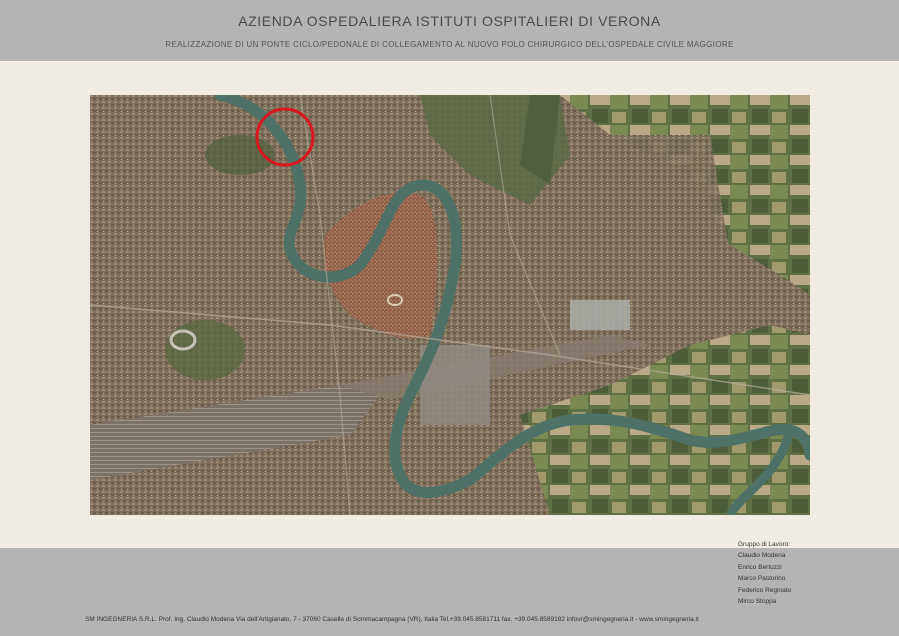 The height and width of the screenshot is (636, 899). Describe the element at coordinates (764, 544) in the screenshot. I see `work-group-heading: Gruppo di Lavoro:` at that location.